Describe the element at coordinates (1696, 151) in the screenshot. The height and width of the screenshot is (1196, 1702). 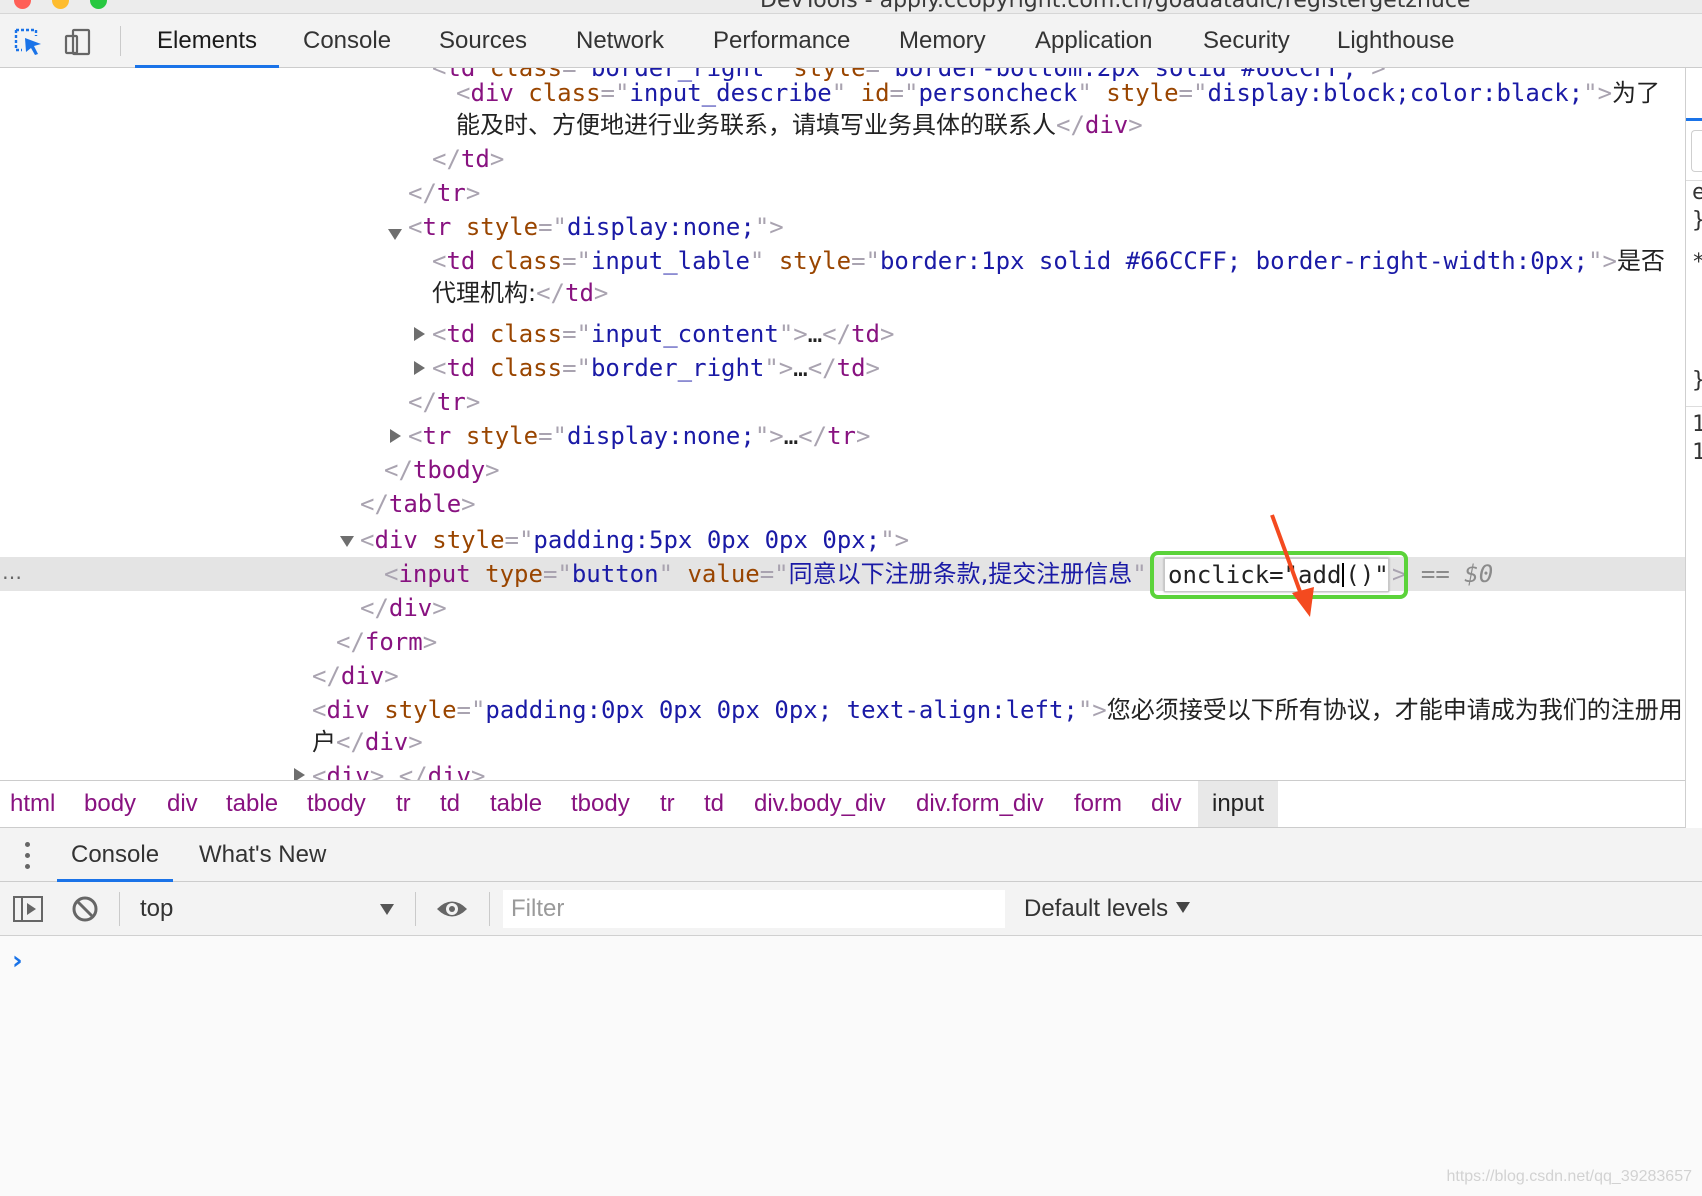
I see `styles-filter-box` at that location.